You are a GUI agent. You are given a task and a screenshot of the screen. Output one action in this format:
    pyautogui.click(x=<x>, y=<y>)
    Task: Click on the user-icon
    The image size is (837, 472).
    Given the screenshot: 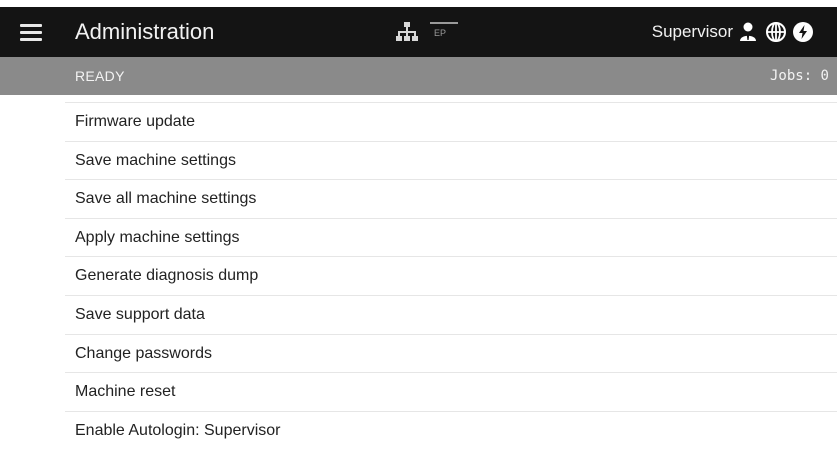 What is the action you would take?
    pyautogui.click(x=748, y=32)
    